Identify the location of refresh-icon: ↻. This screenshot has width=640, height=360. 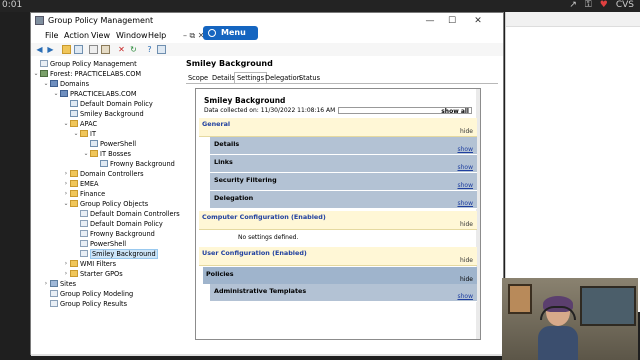
(133, 49).